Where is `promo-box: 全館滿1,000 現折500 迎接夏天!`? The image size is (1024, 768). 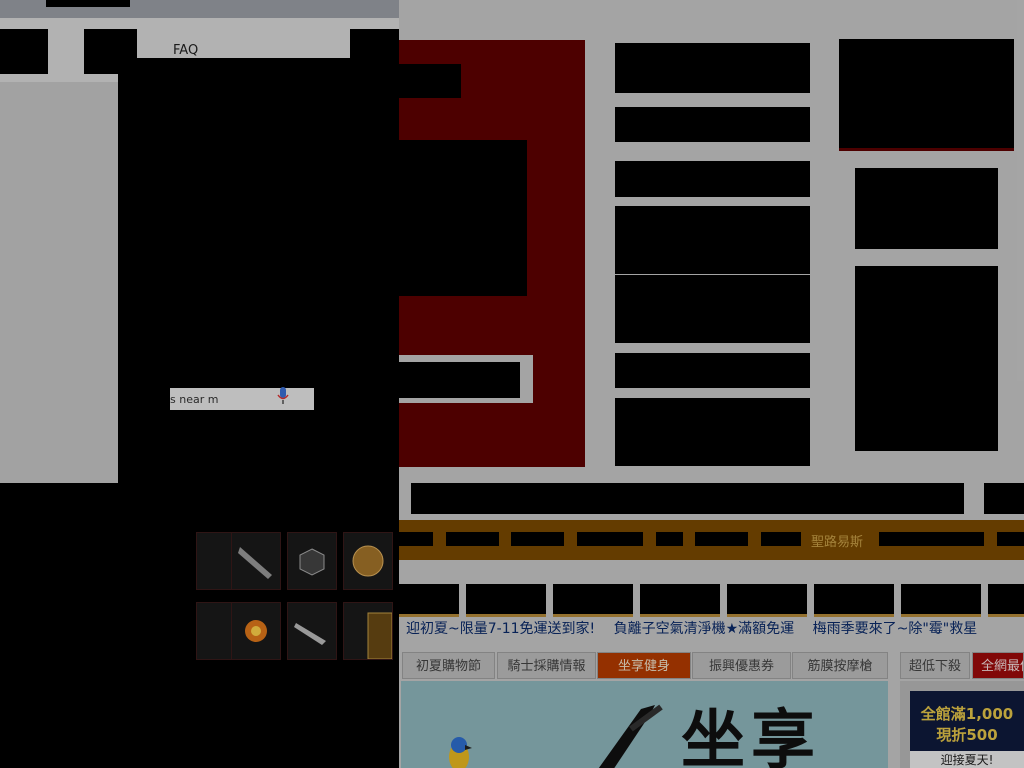 promo-box: 全館滿1,000 現折500 迎接夏天! is located at coordinates (967, 729).